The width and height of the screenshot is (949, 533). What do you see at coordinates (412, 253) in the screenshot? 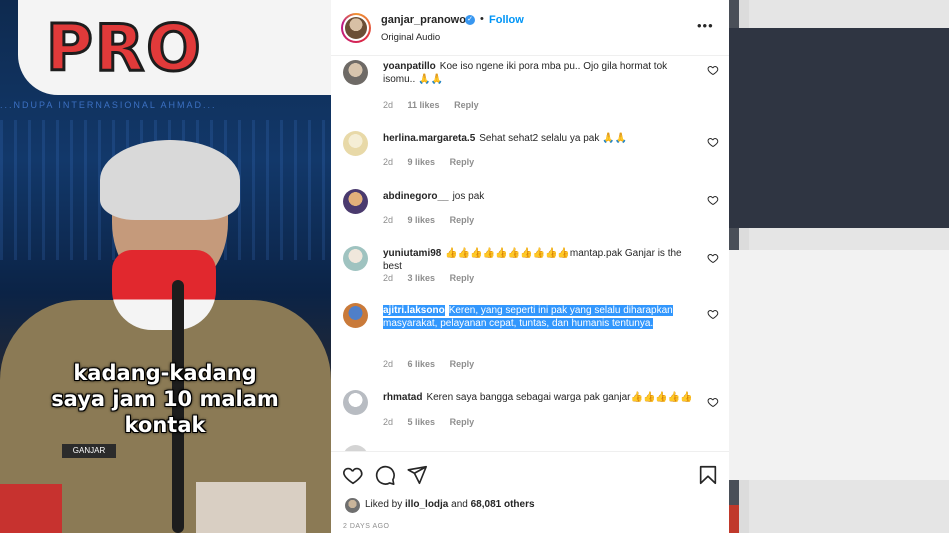
I see `commenter-username: yuniutami98` at bounding box center [412, 253].